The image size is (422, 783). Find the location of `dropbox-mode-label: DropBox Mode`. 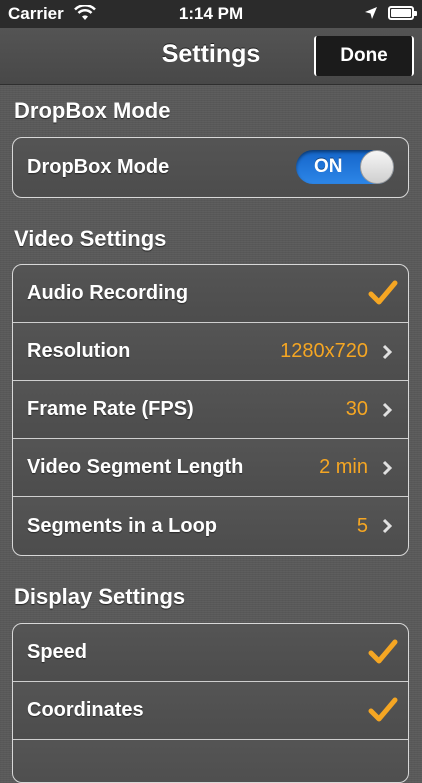

dropbox-mode-label: DropBox Mode is located at coordinates (98, 166).